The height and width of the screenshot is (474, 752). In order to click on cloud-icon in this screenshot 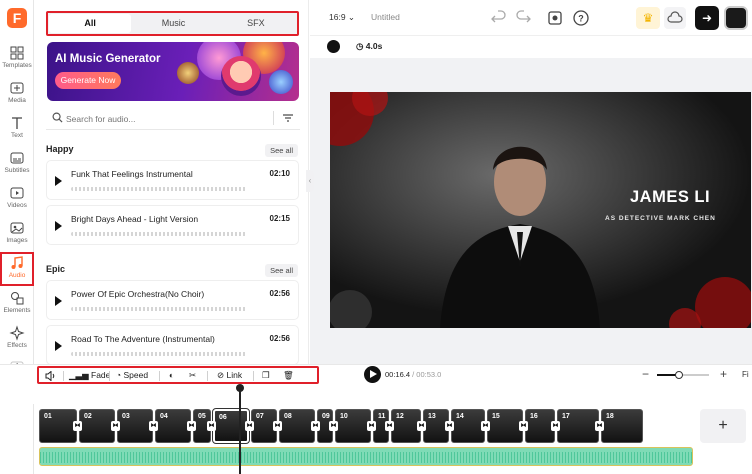, I will do `click(675, 18)`.